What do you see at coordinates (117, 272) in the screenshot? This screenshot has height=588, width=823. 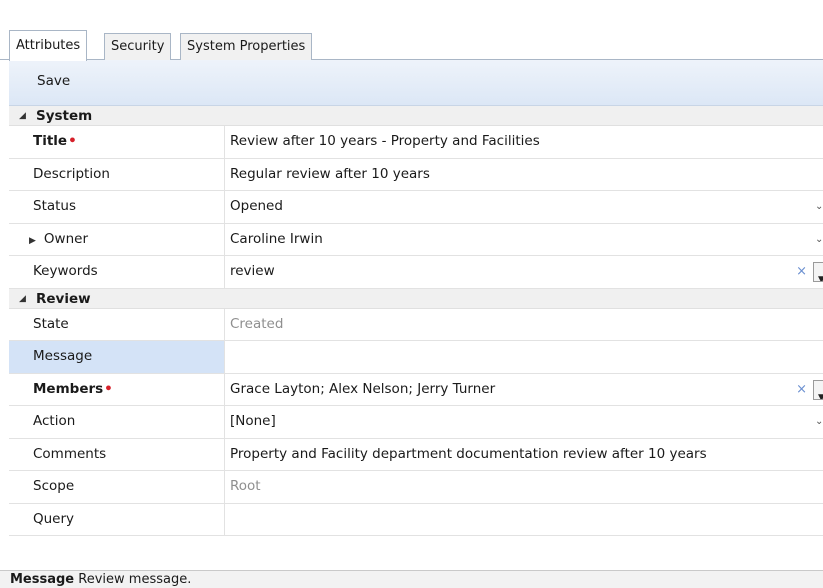 I see `field-label-keywords: Keywords` at bounding box center [117, 272].